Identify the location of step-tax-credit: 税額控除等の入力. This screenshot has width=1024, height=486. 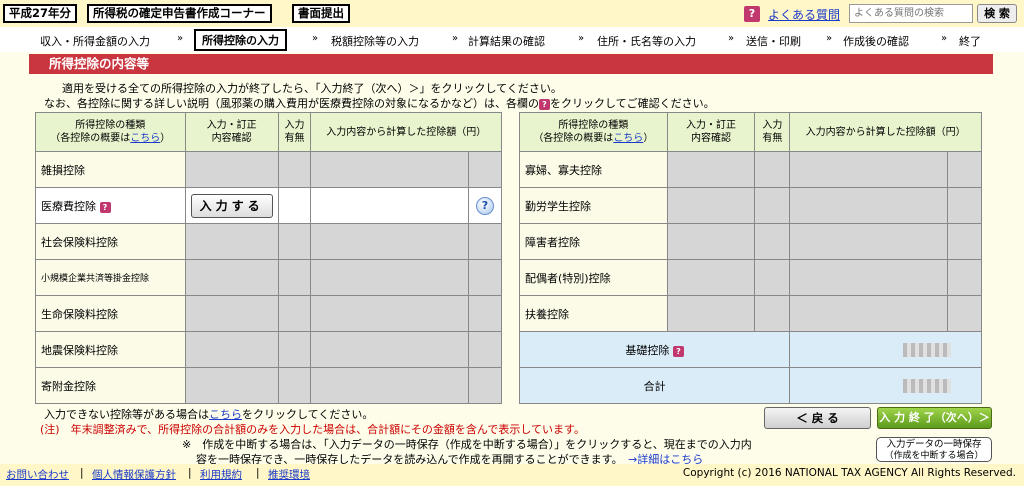
(375, 41).